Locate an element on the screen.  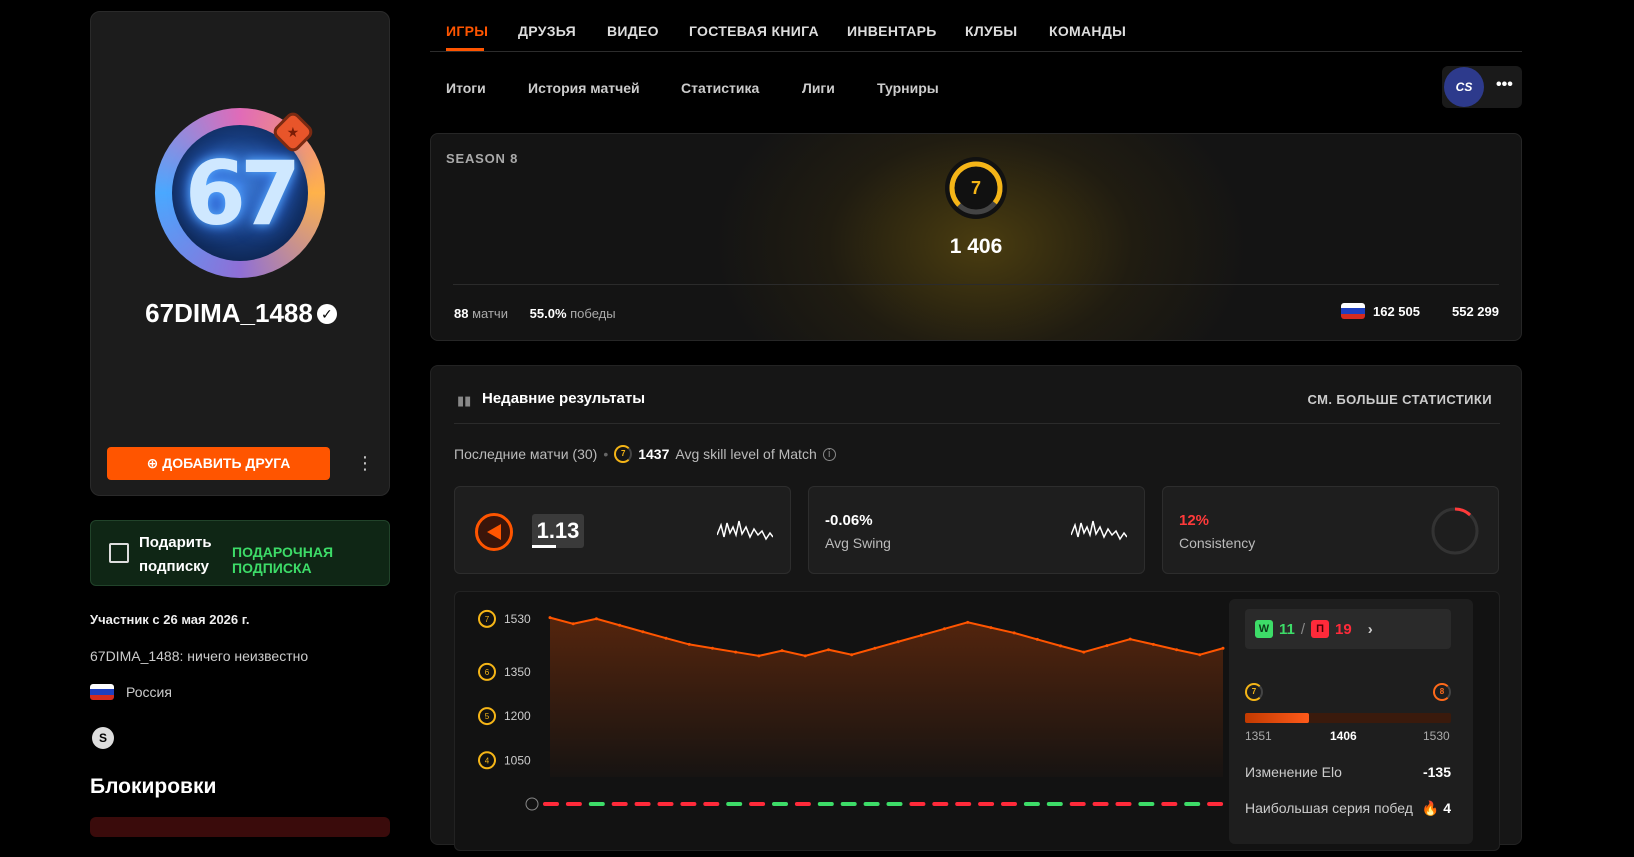
username-heading: 67DIMA_1488 ✓ is located at coordinates (241, 313).